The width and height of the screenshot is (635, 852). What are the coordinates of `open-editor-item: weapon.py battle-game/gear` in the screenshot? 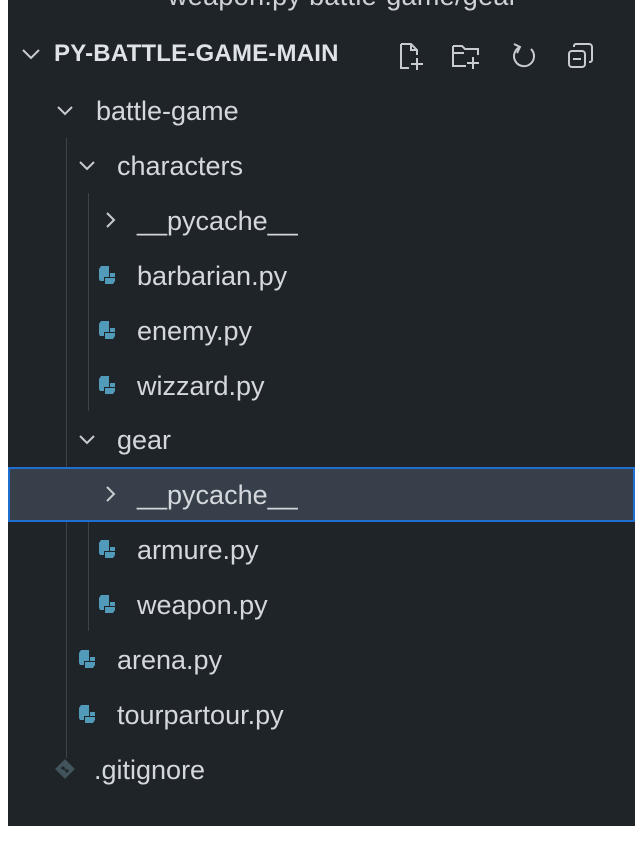 It's located at (343, 6).